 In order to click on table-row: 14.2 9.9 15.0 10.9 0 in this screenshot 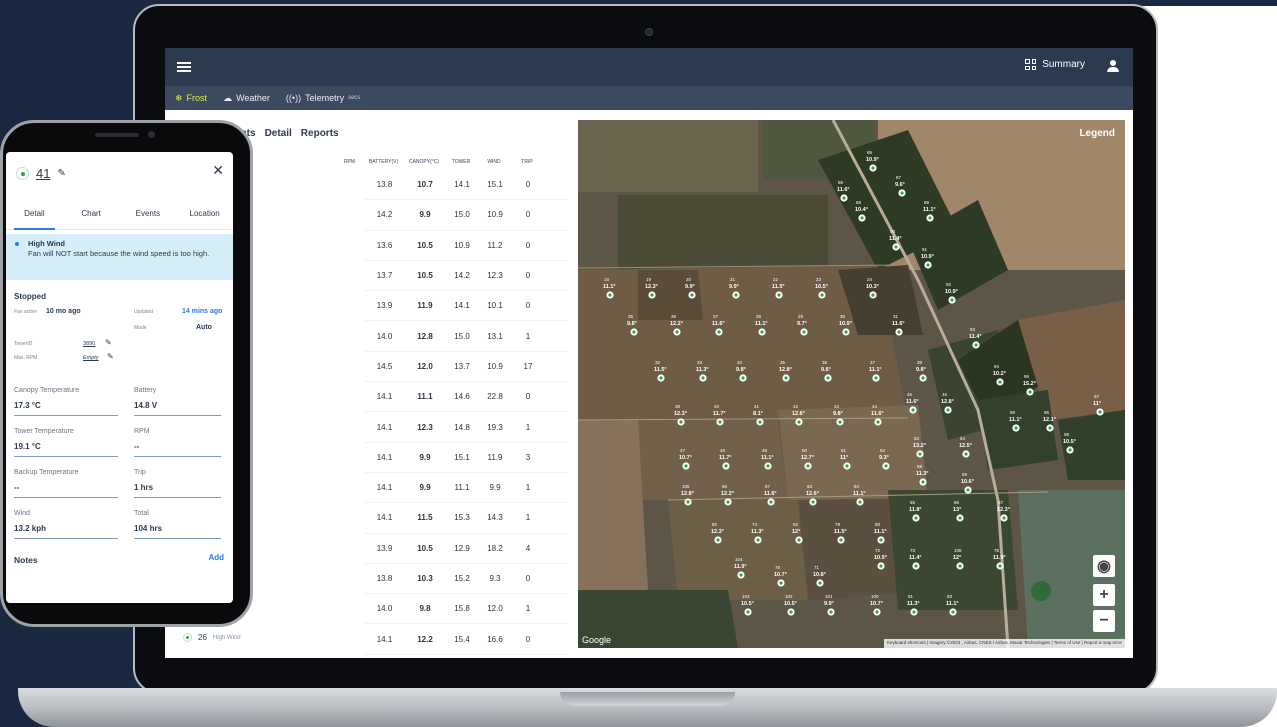, I will do `click(466, 215)`.